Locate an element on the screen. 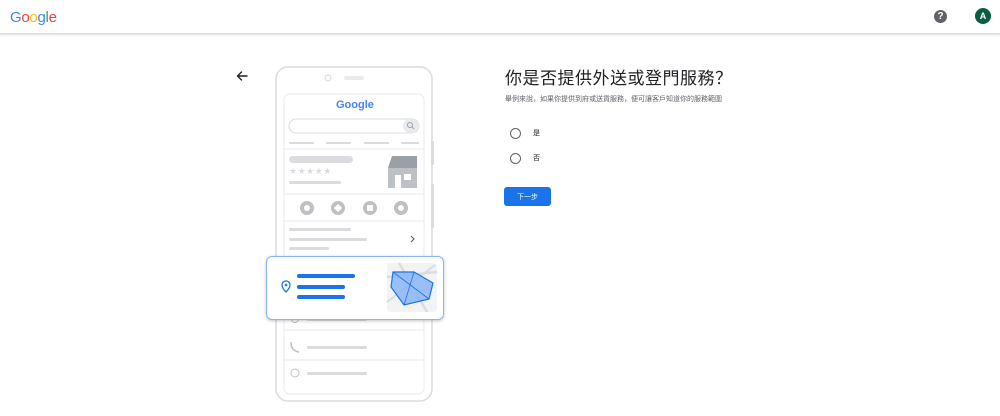 Image resolution: width=1000 pixels, height=416 pixels. back-arrow-icon is located at coordinates (242, 76).